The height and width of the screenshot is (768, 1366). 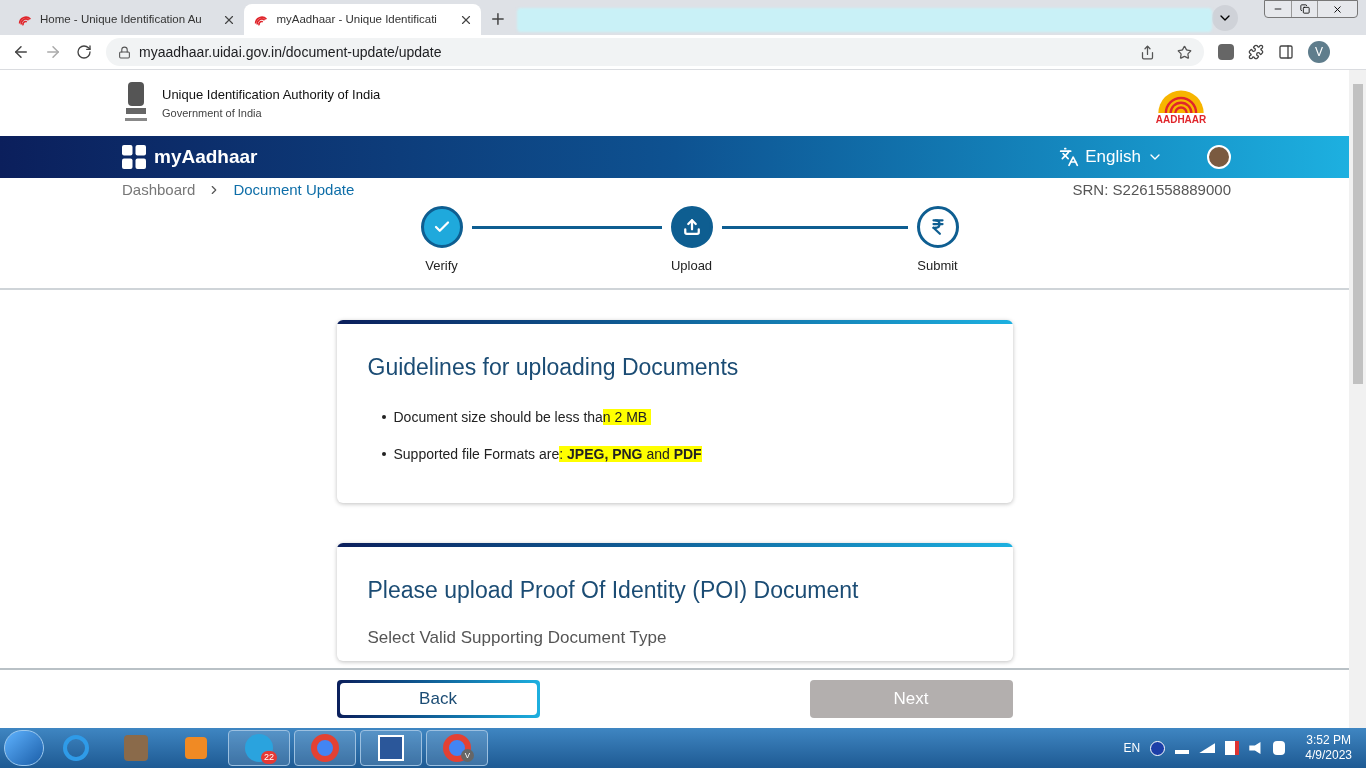 I want to click on browser-tab: myAadhaar - Unique Identificati, so click(x=362, y=19).